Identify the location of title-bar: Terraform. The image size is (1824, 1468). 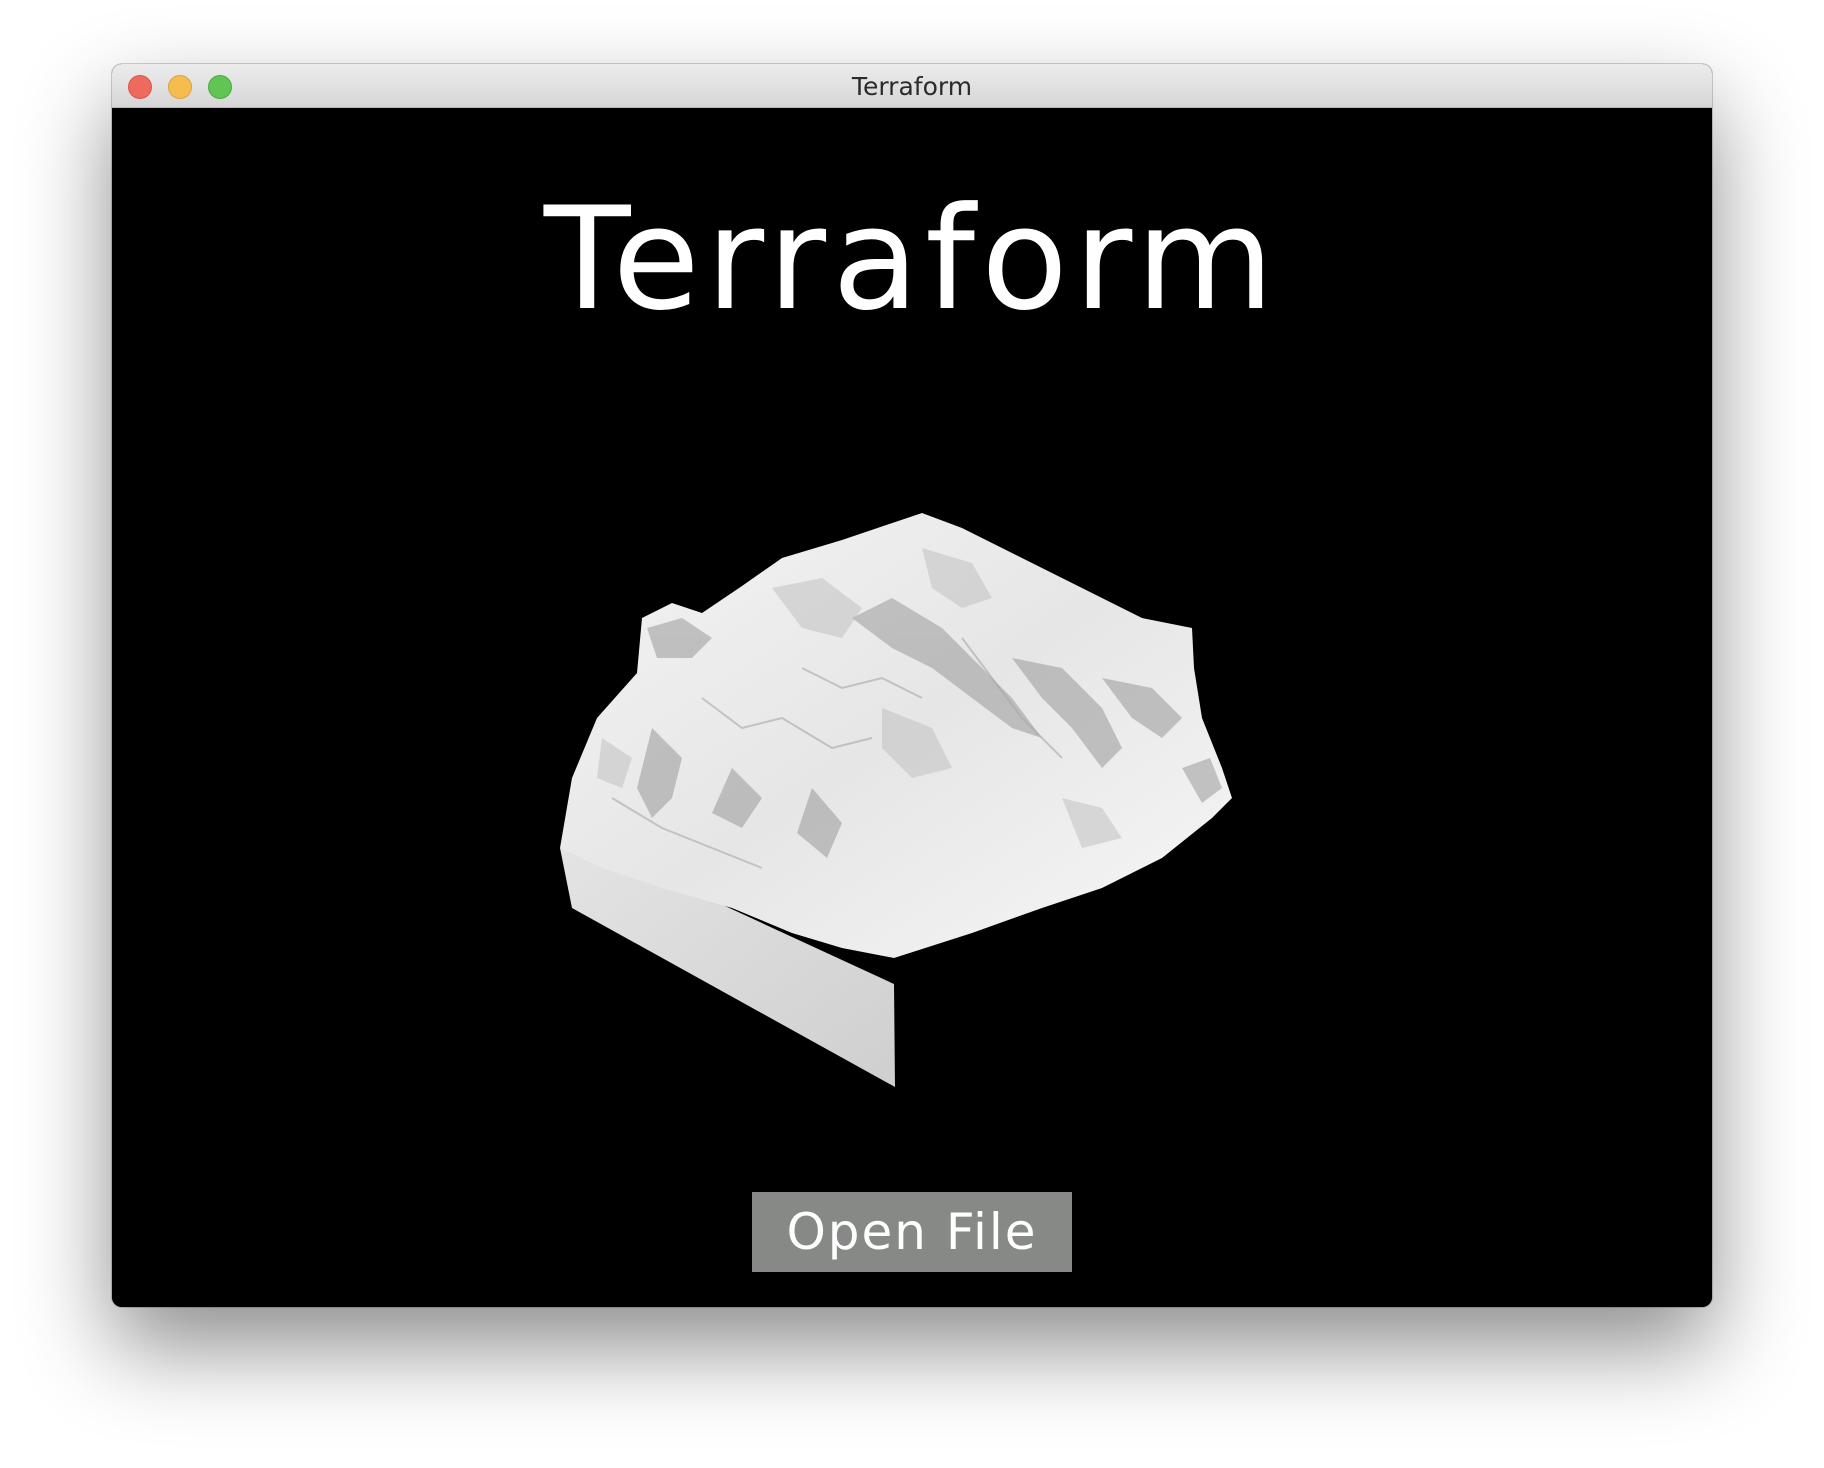
(912, 86).